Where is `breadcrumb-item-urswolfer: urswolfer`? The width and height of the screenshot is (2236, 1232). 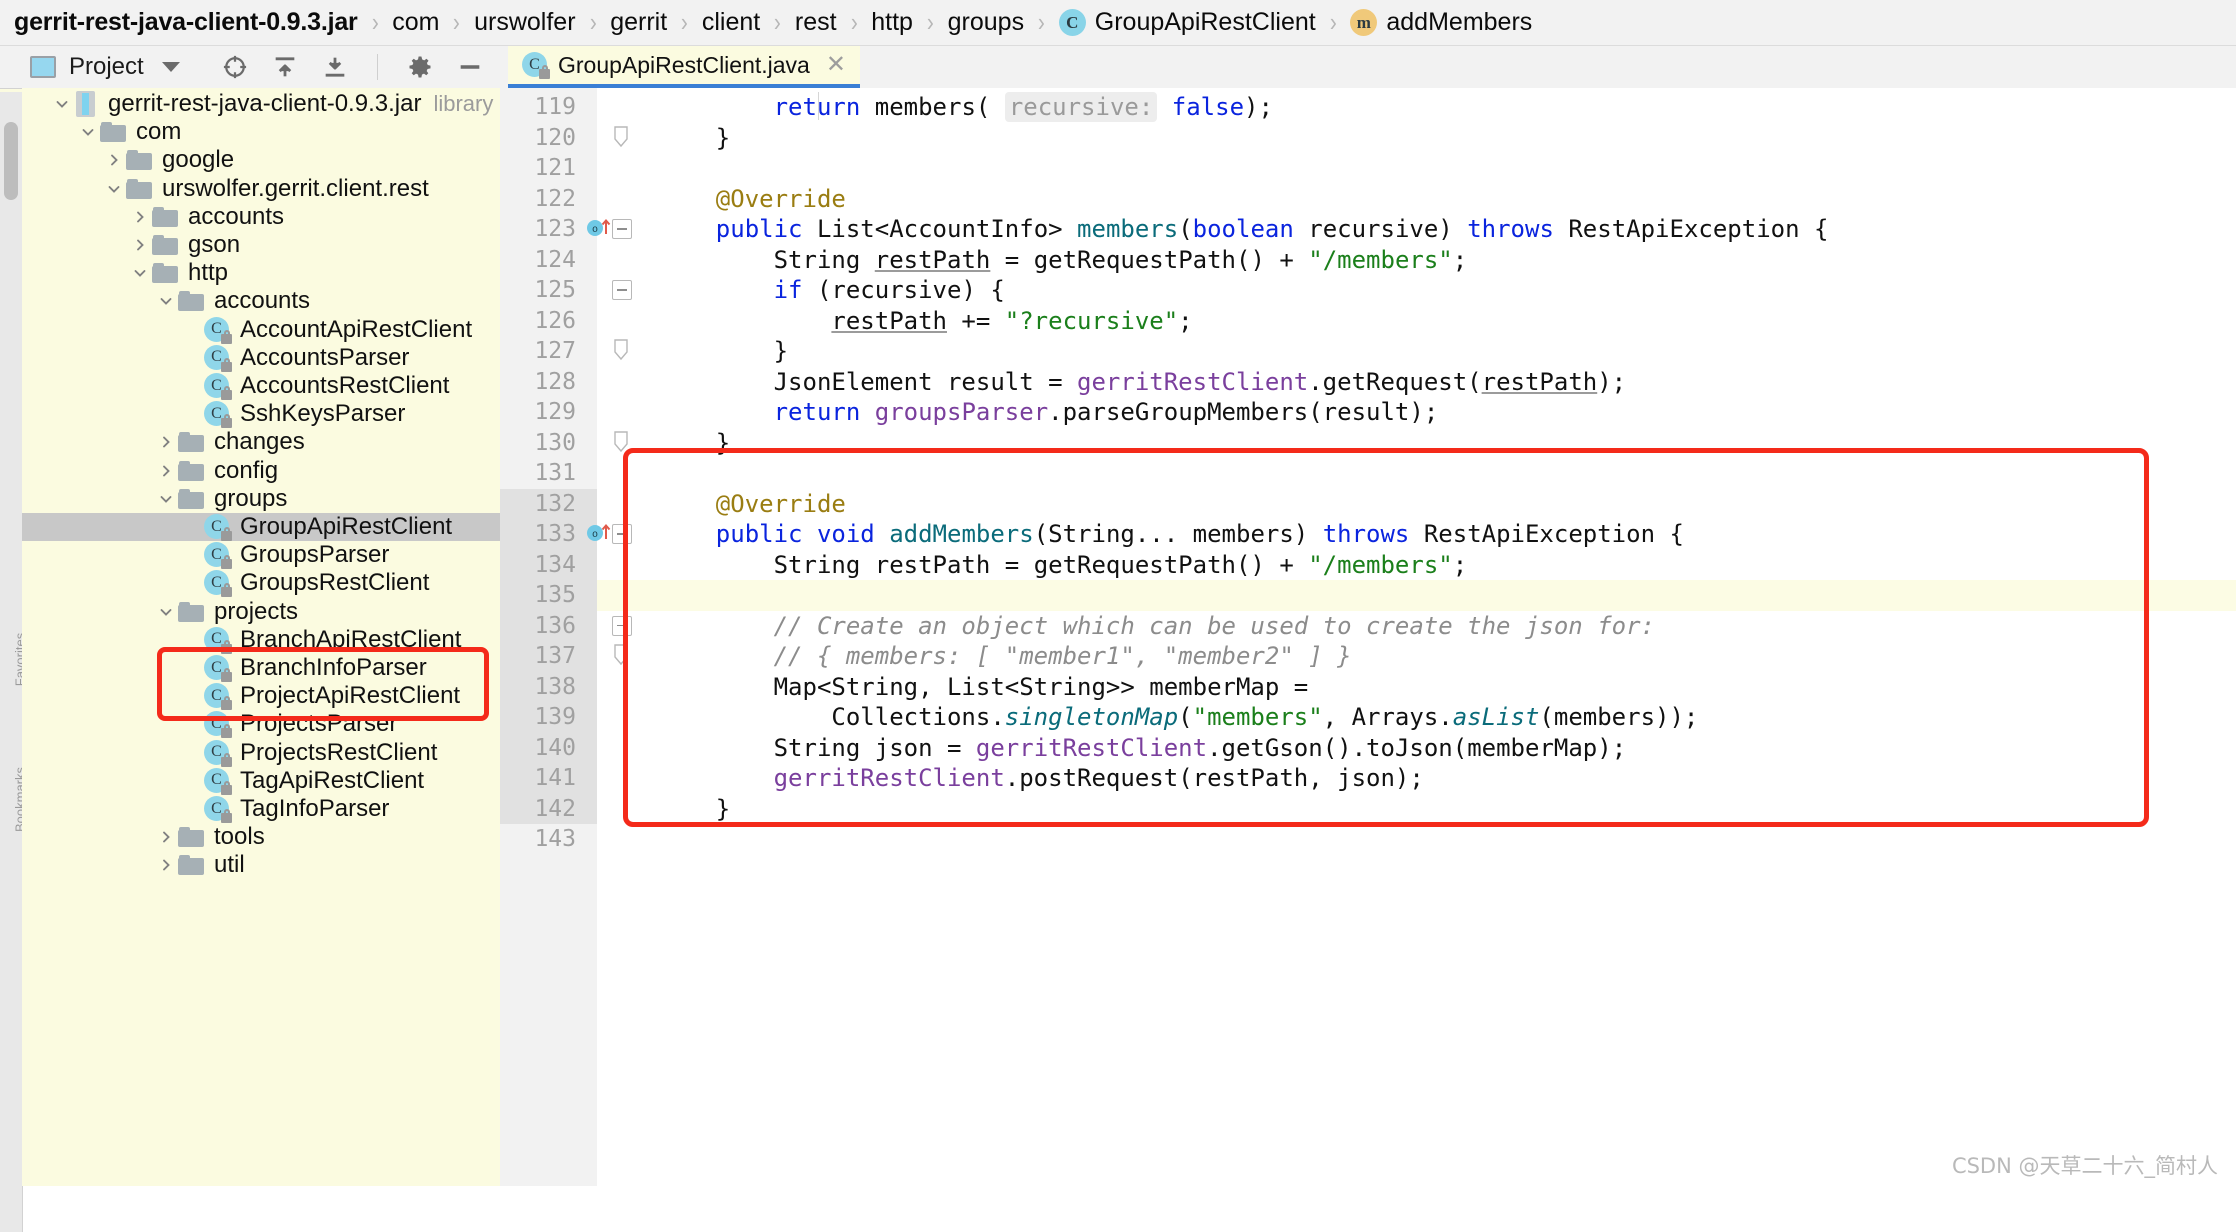 breadcrumb-item-urswolfer: urswolfer is located at coordinates (524, 22).